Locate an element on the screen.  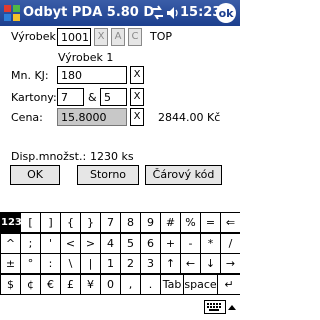
storno-button: Storno is located at coordinates (108, 175).